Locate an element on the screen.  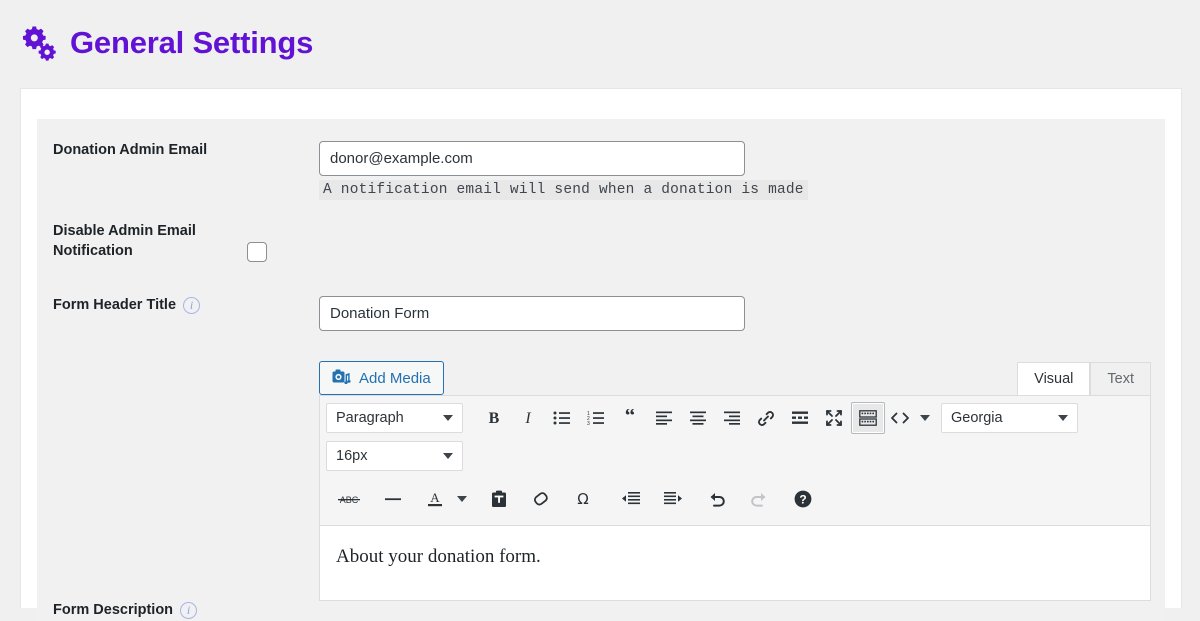
special-character-icon: Ω is located at coordinates (583, 499).